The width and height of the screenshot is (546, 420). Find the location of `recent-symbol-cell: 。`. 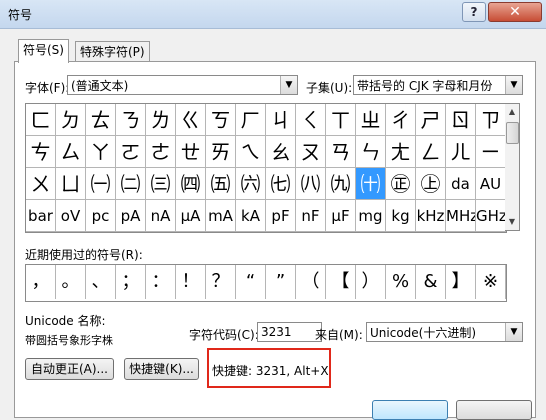

recent-symbol-cell: 。 is located at coordinates (71, 282).